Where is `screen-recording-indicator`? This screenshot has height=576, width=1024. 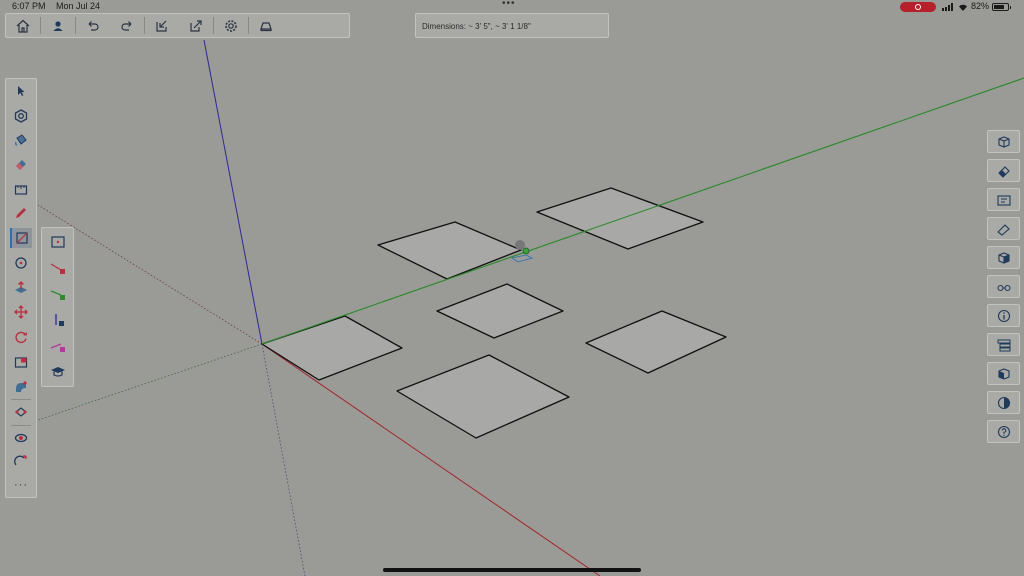 screen-recording-indicator is located at coordinates (918, 7).